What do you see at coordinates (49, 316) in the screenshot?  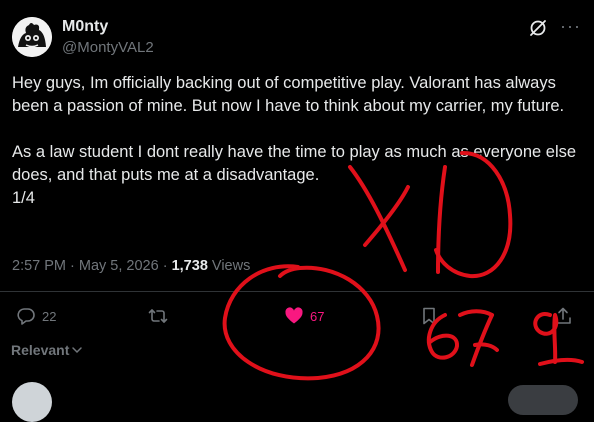 I see `reply-count: 22` at bounding box center [49, 316].